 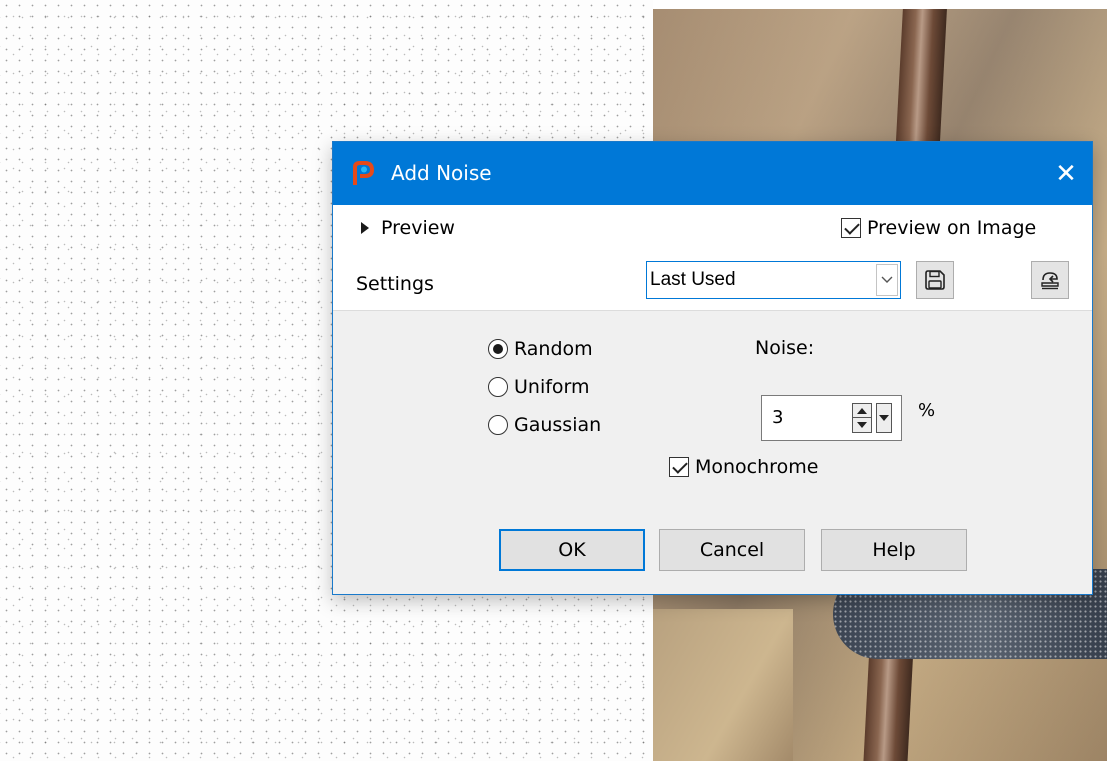 I want to click on ok-button: OK, so click(x=572, y=550).